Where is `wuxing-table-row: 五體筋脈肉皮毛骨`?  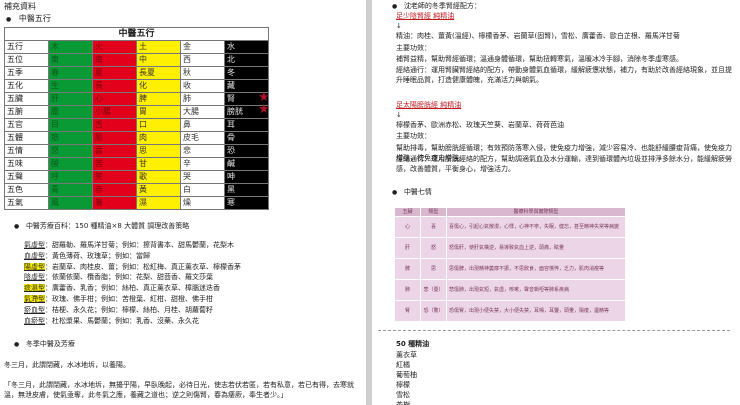
wuxing-table-row: 五體筋脈肉皮毛骨 is located at coordinates (136, 138).